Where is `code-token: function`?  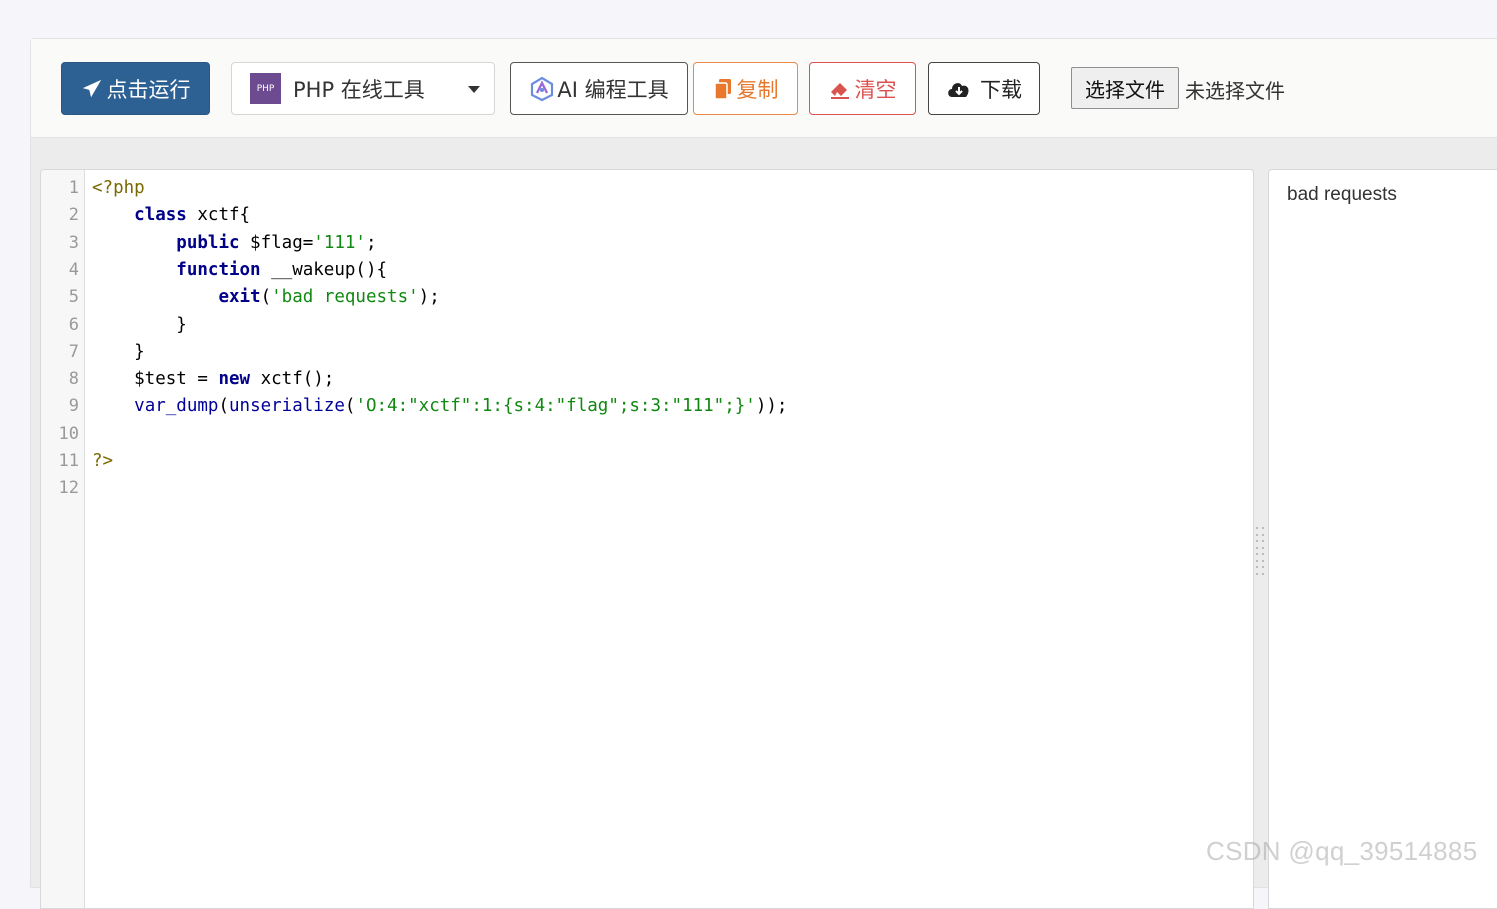 code-token: function is located at coordinates (218, 269).